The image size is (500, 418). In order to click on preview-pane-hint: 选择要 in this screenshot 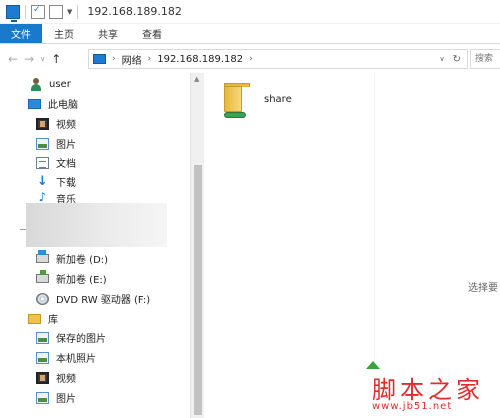, I will do `click(483, 288)`.